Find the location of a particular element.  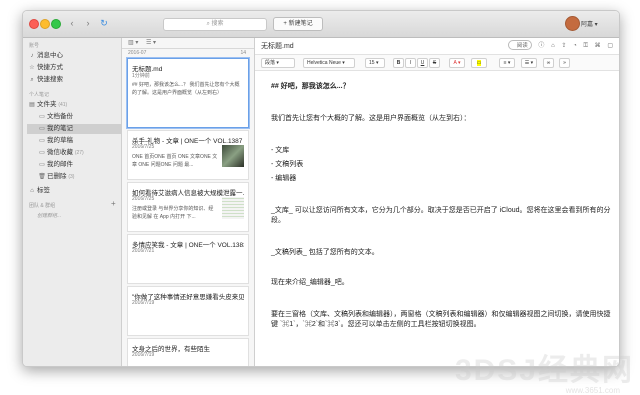

font-size-select: 15 ▾ is located at coordinates (375, 63).